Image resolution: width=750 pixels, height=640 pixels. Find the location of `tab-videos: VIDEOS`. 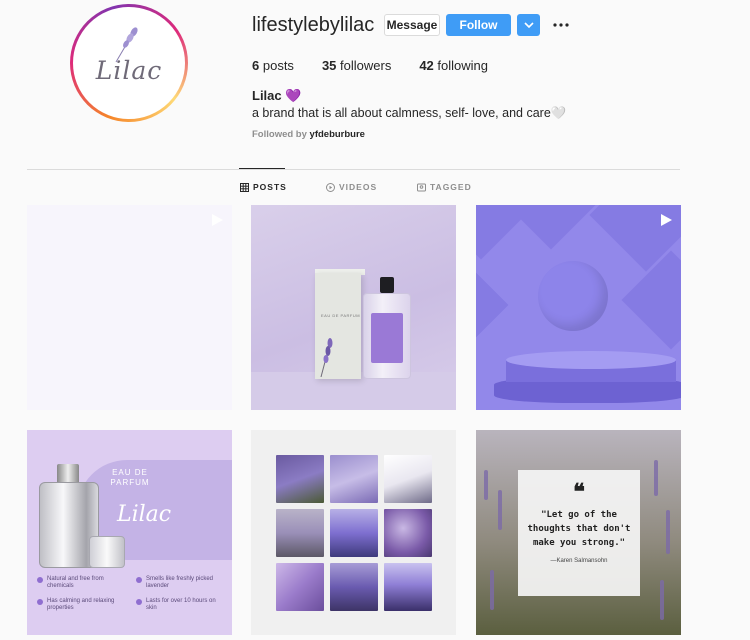

tab-videos: VIDEOS is located at coordinates (351, 187).